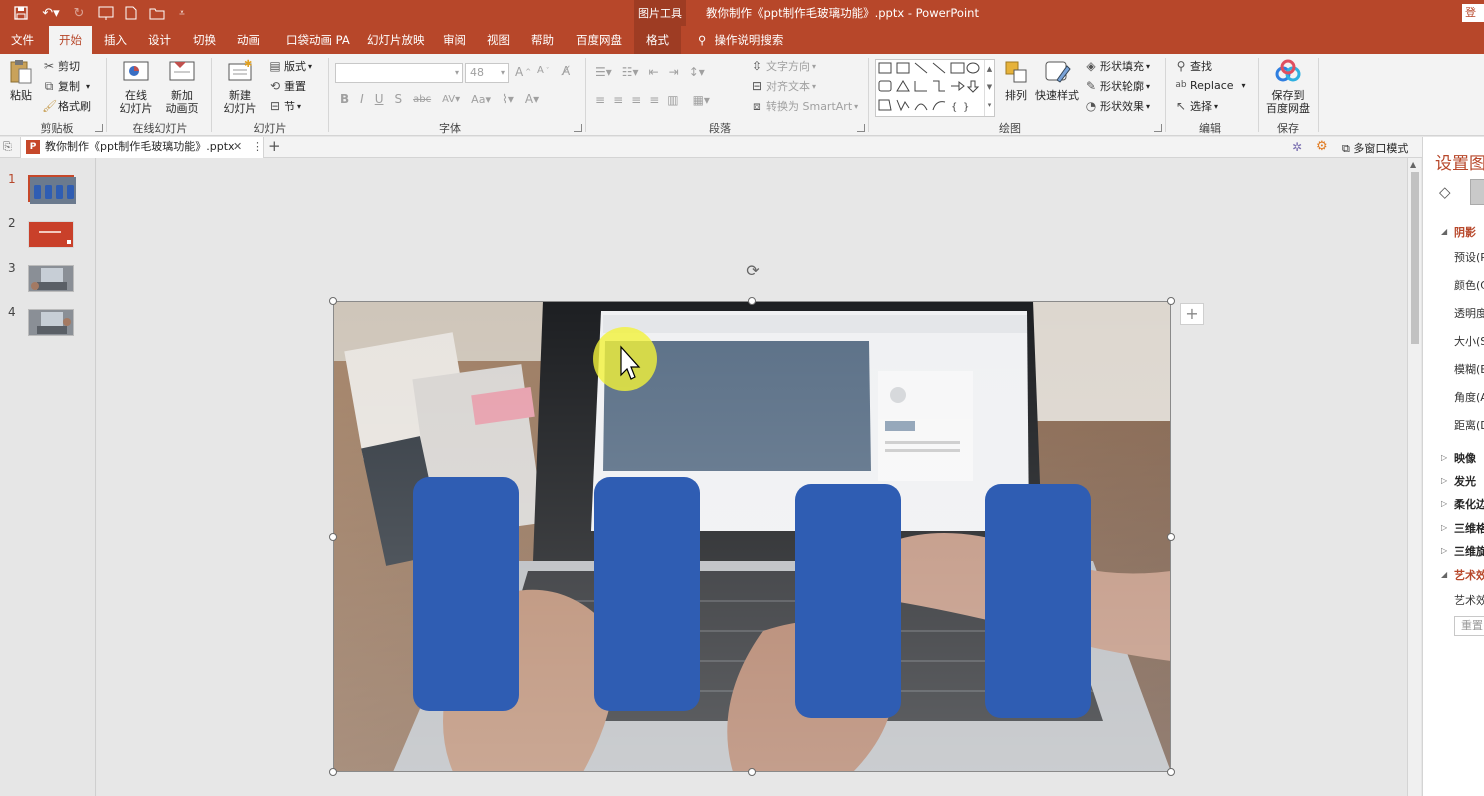 The width and height of the screenshot is (1484, 796). I want to click on line-spacing-icon: ↕▾, so click(697, 72).